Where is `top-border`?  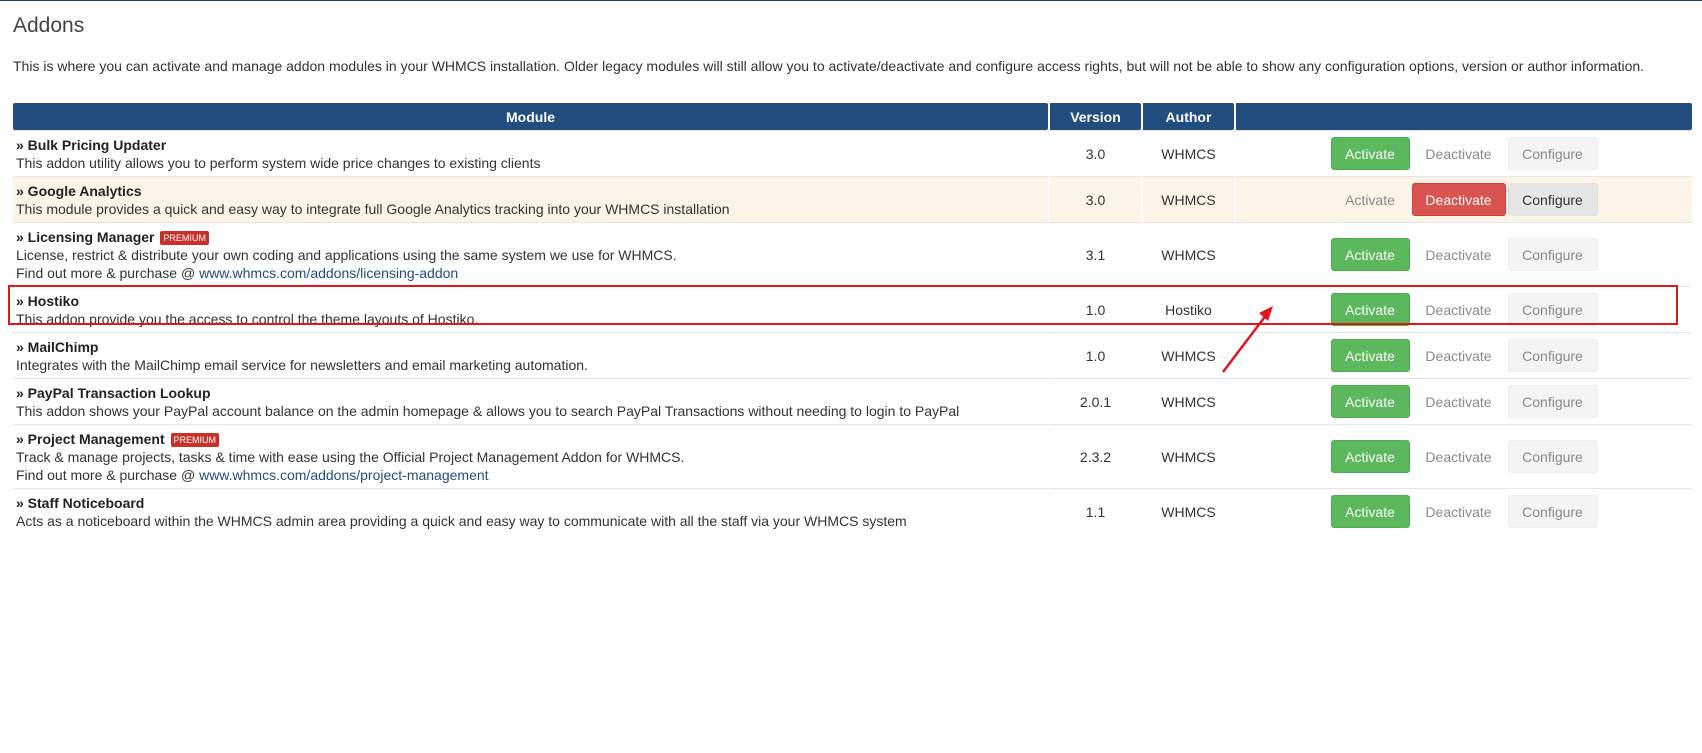 top-border is located at coordinates (851, 0).